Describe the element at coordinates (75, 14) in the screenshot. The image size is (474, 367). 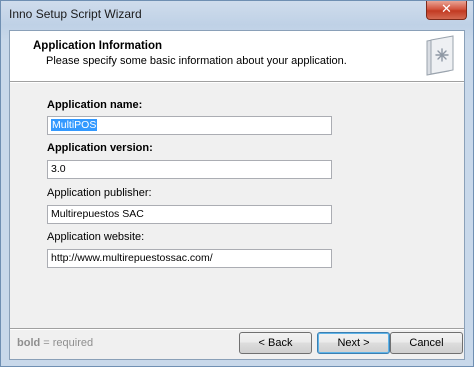
I see `window-title: Inno Setup Script Wizard` at that location.